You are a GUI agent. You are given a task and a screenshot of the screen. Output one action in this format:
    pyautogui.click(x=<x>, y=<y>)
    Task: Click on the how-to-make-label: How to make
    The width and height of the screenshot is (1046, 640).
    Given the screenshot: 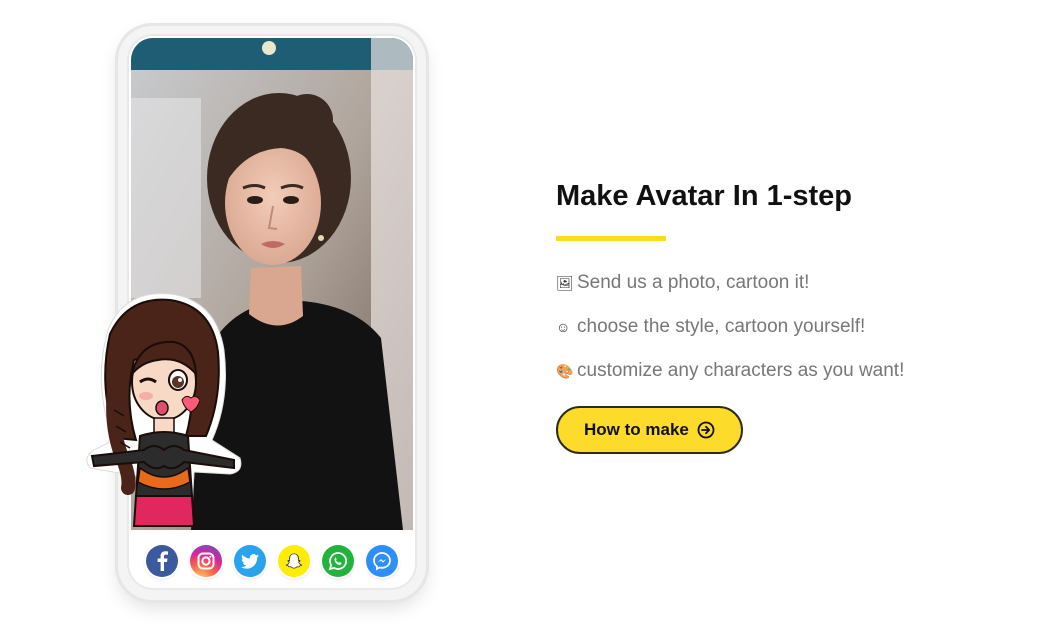 What is the action you would take?
    pyautogui.click(x=636, y=429)
    